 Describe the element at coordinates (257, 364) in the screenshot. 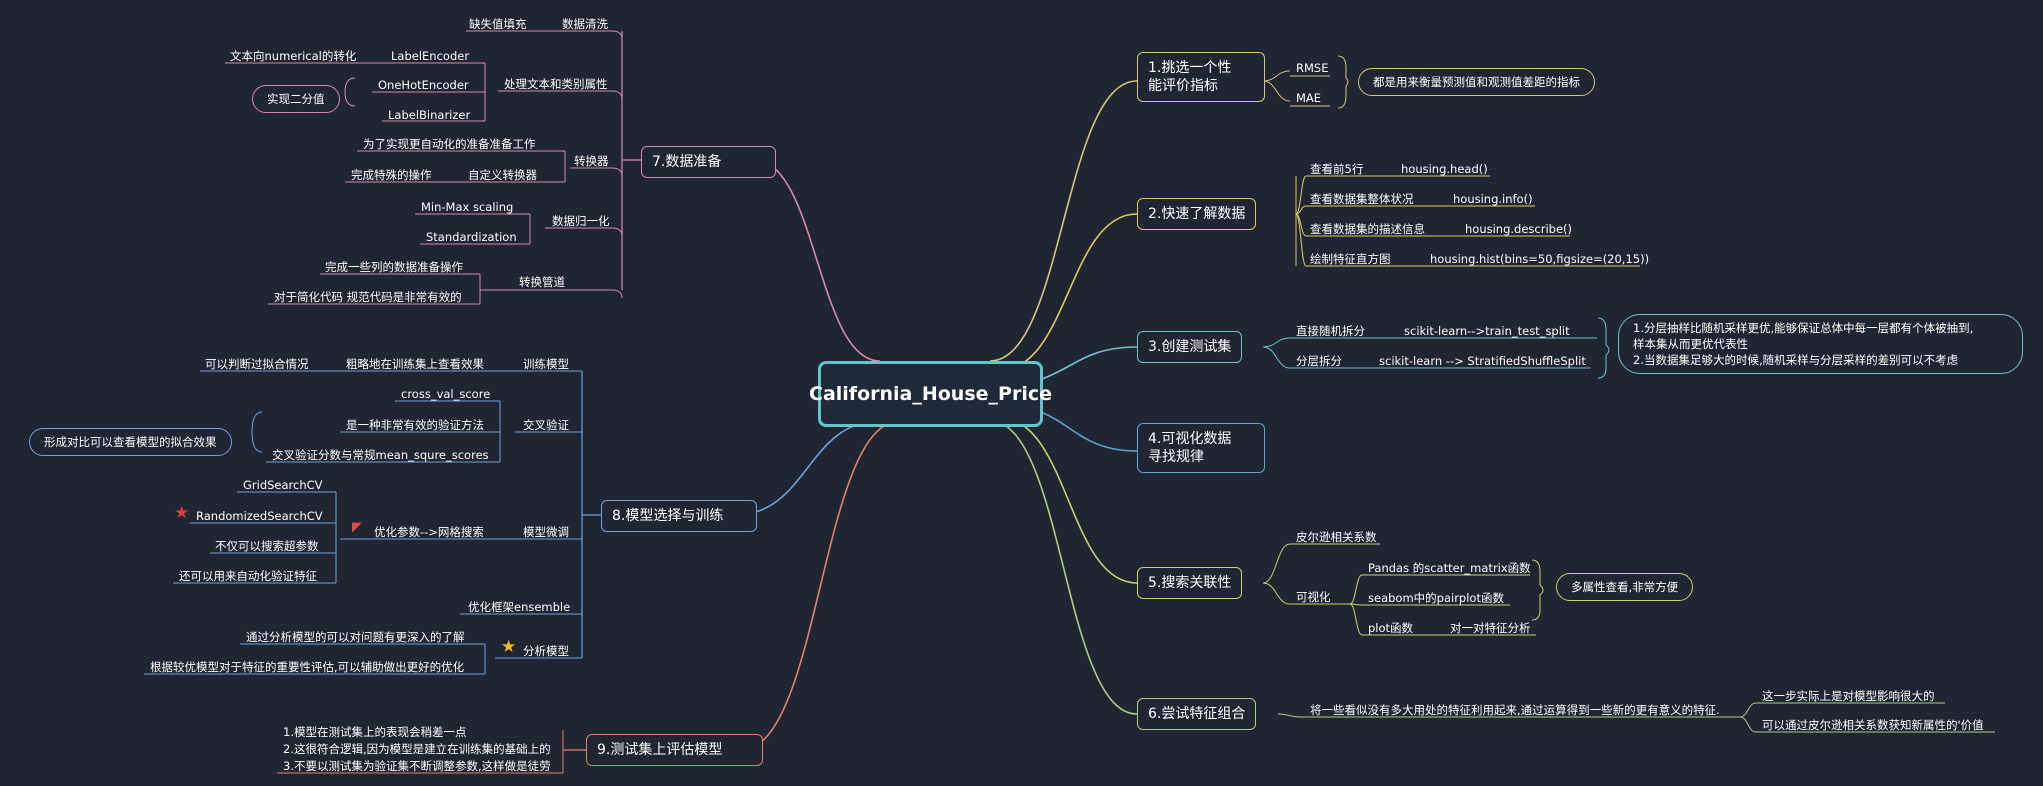

I see `desc-overfit: 可以判断过拟合情况` at that location.